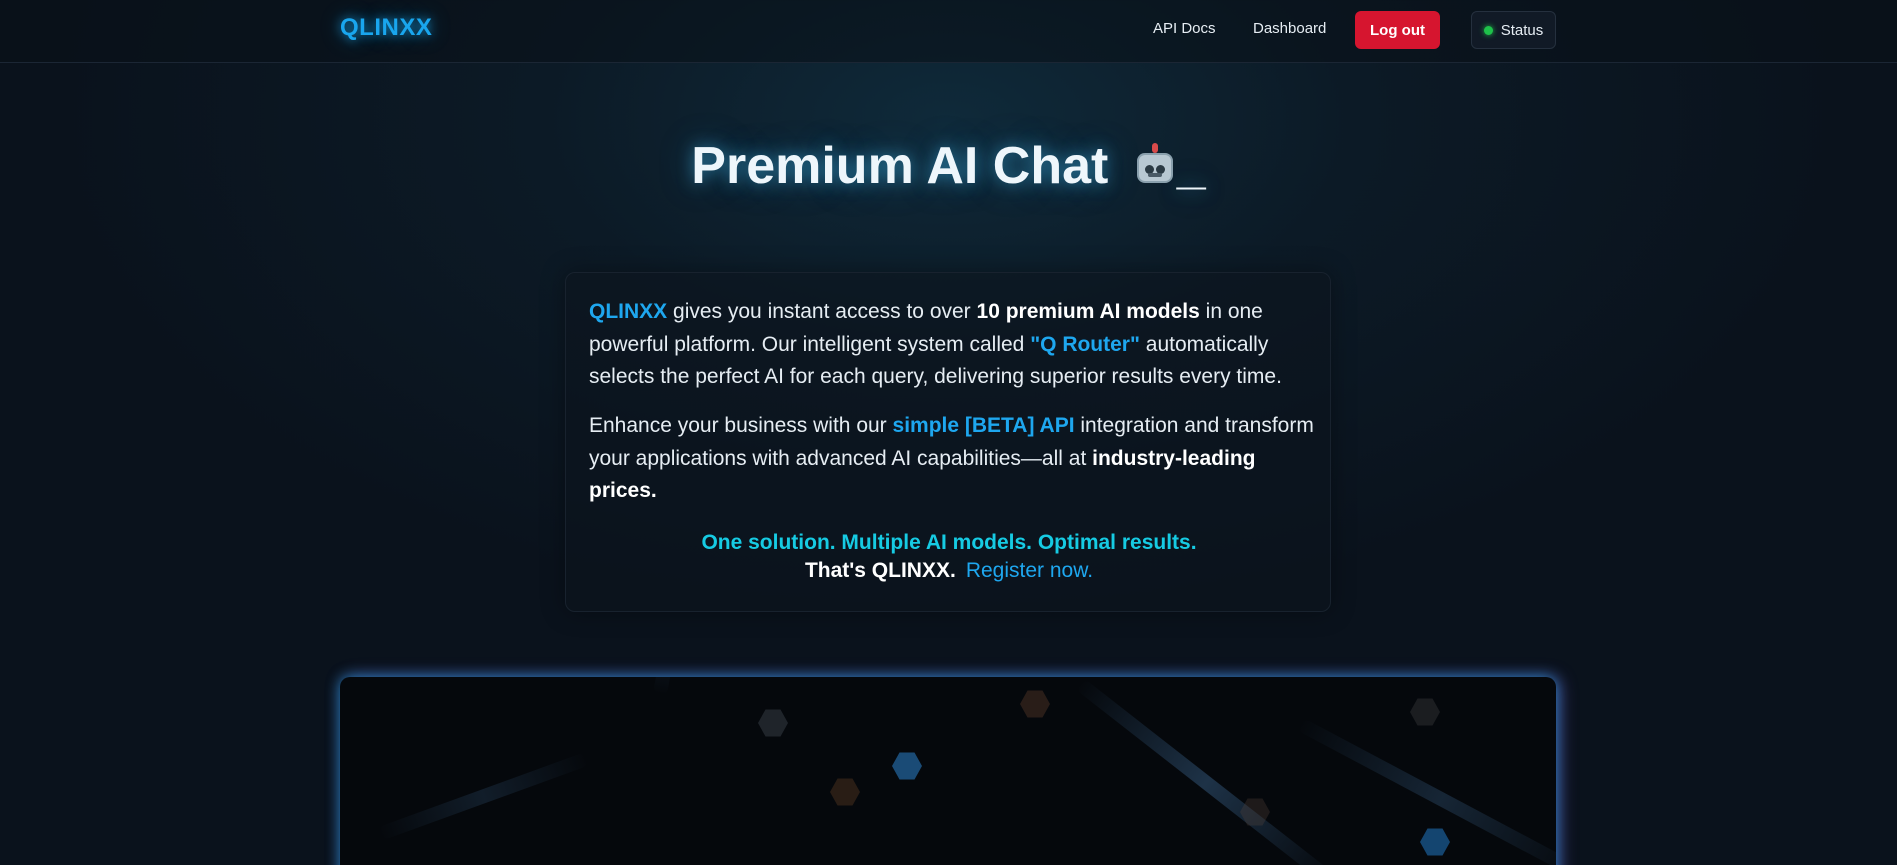 The height and width of the screenshot is (865, 1897). Describe the element at coordinates (628, 311) in the screenshot. I see `brand-highlight: QLINXX` at that location.